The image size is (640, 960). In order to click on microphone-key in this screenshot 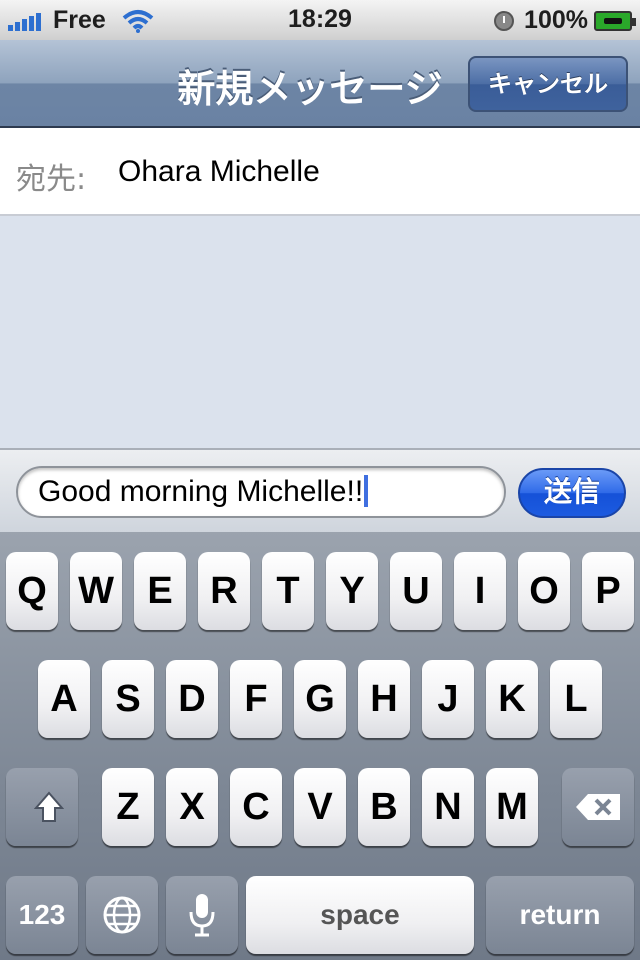, I will do `click(202, 915)`.